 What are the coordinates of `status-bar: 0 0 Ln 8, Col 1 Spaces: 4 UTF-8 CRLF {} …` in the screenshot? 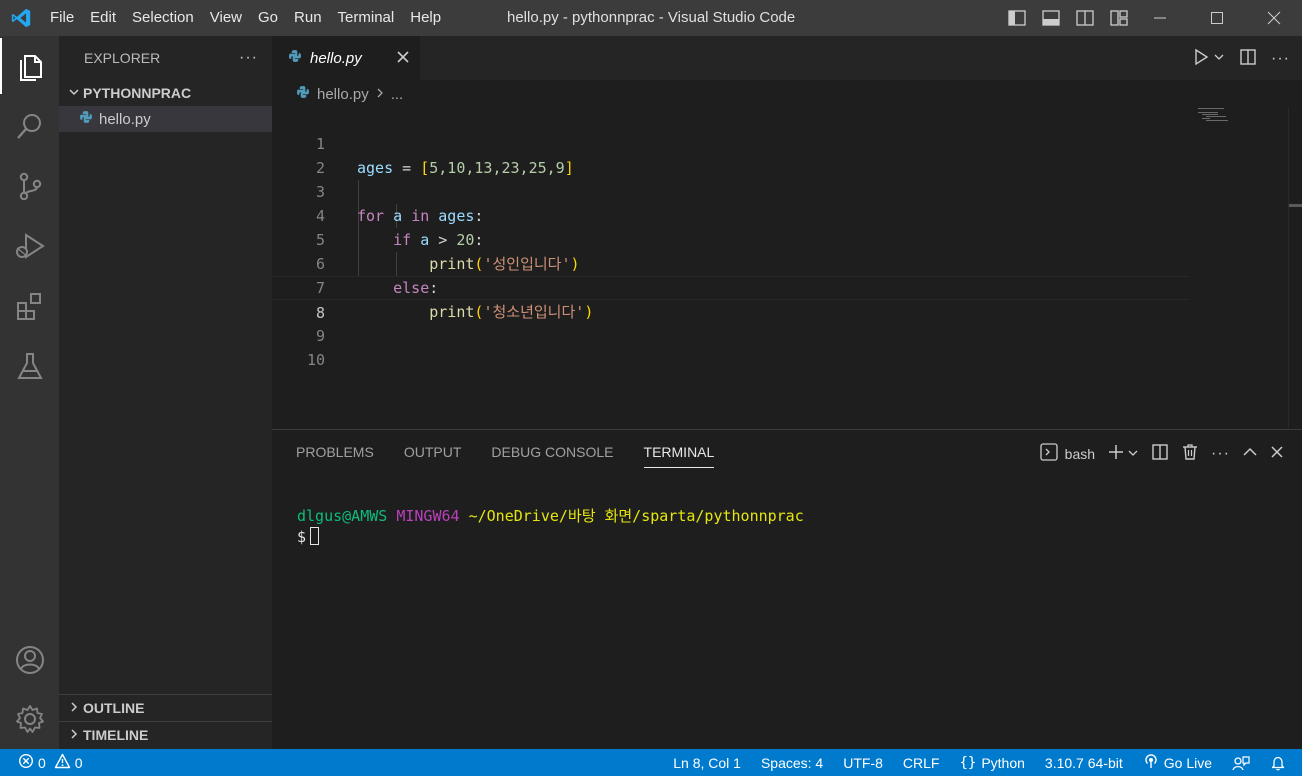 It's located at (651, 762).